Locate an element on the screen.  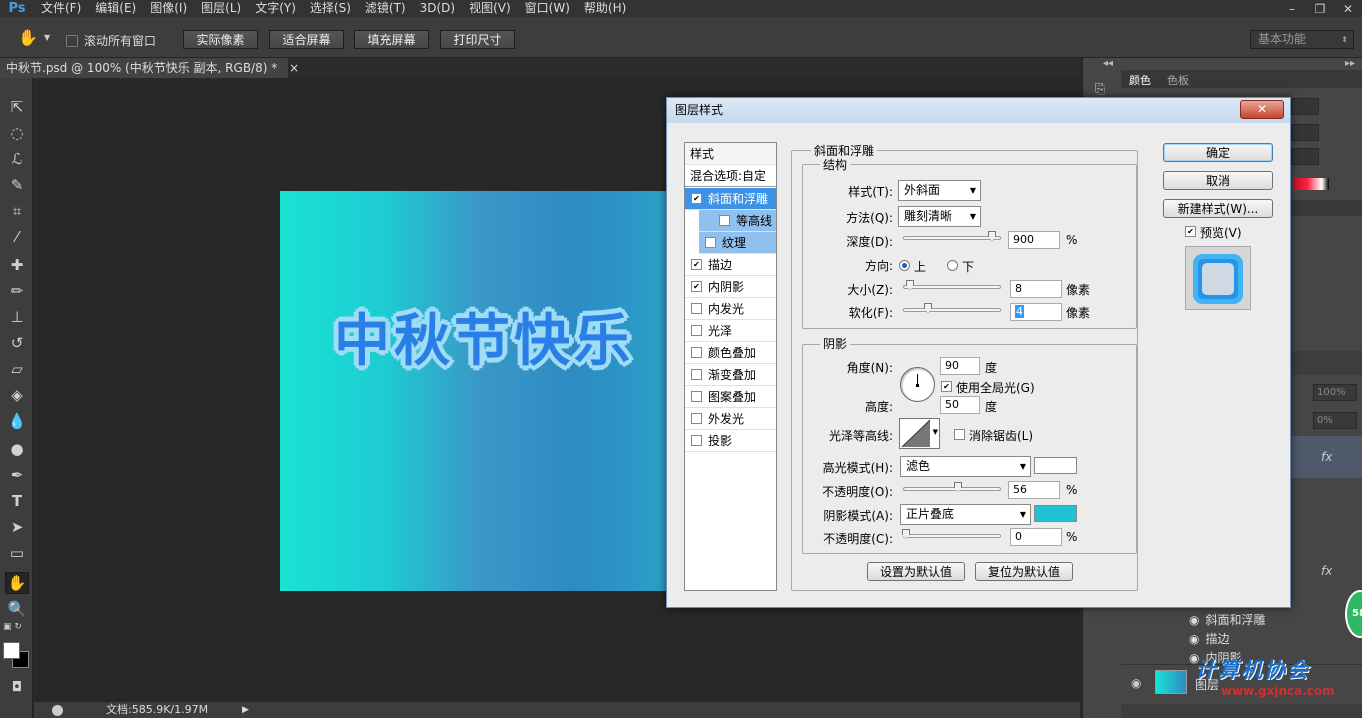
shadow-opacity-slider is located at coordinates (951, 534).